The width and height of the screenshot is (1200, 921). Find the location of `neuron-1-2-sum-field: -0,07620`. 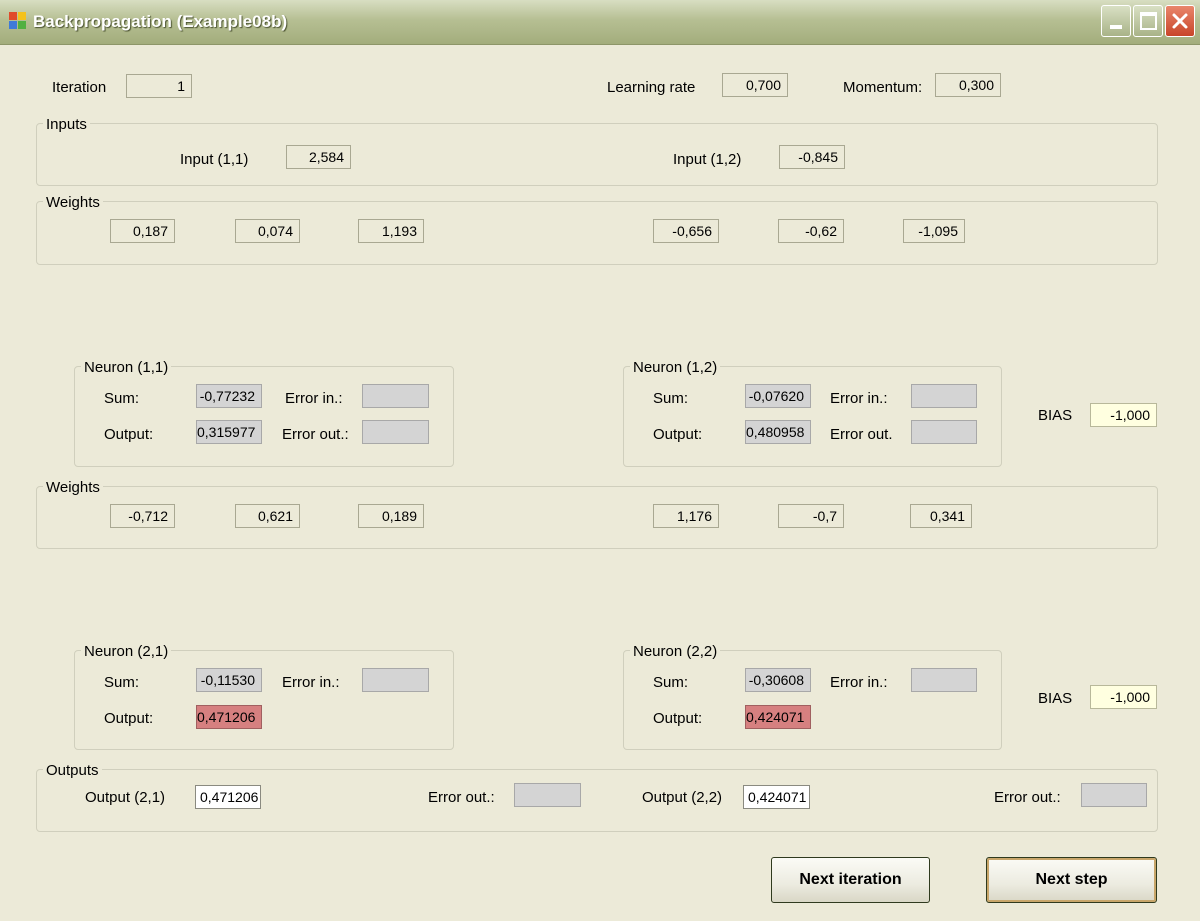

neuron-1-2-sum-field: -0,07620 is located at coordinates (778, 396).